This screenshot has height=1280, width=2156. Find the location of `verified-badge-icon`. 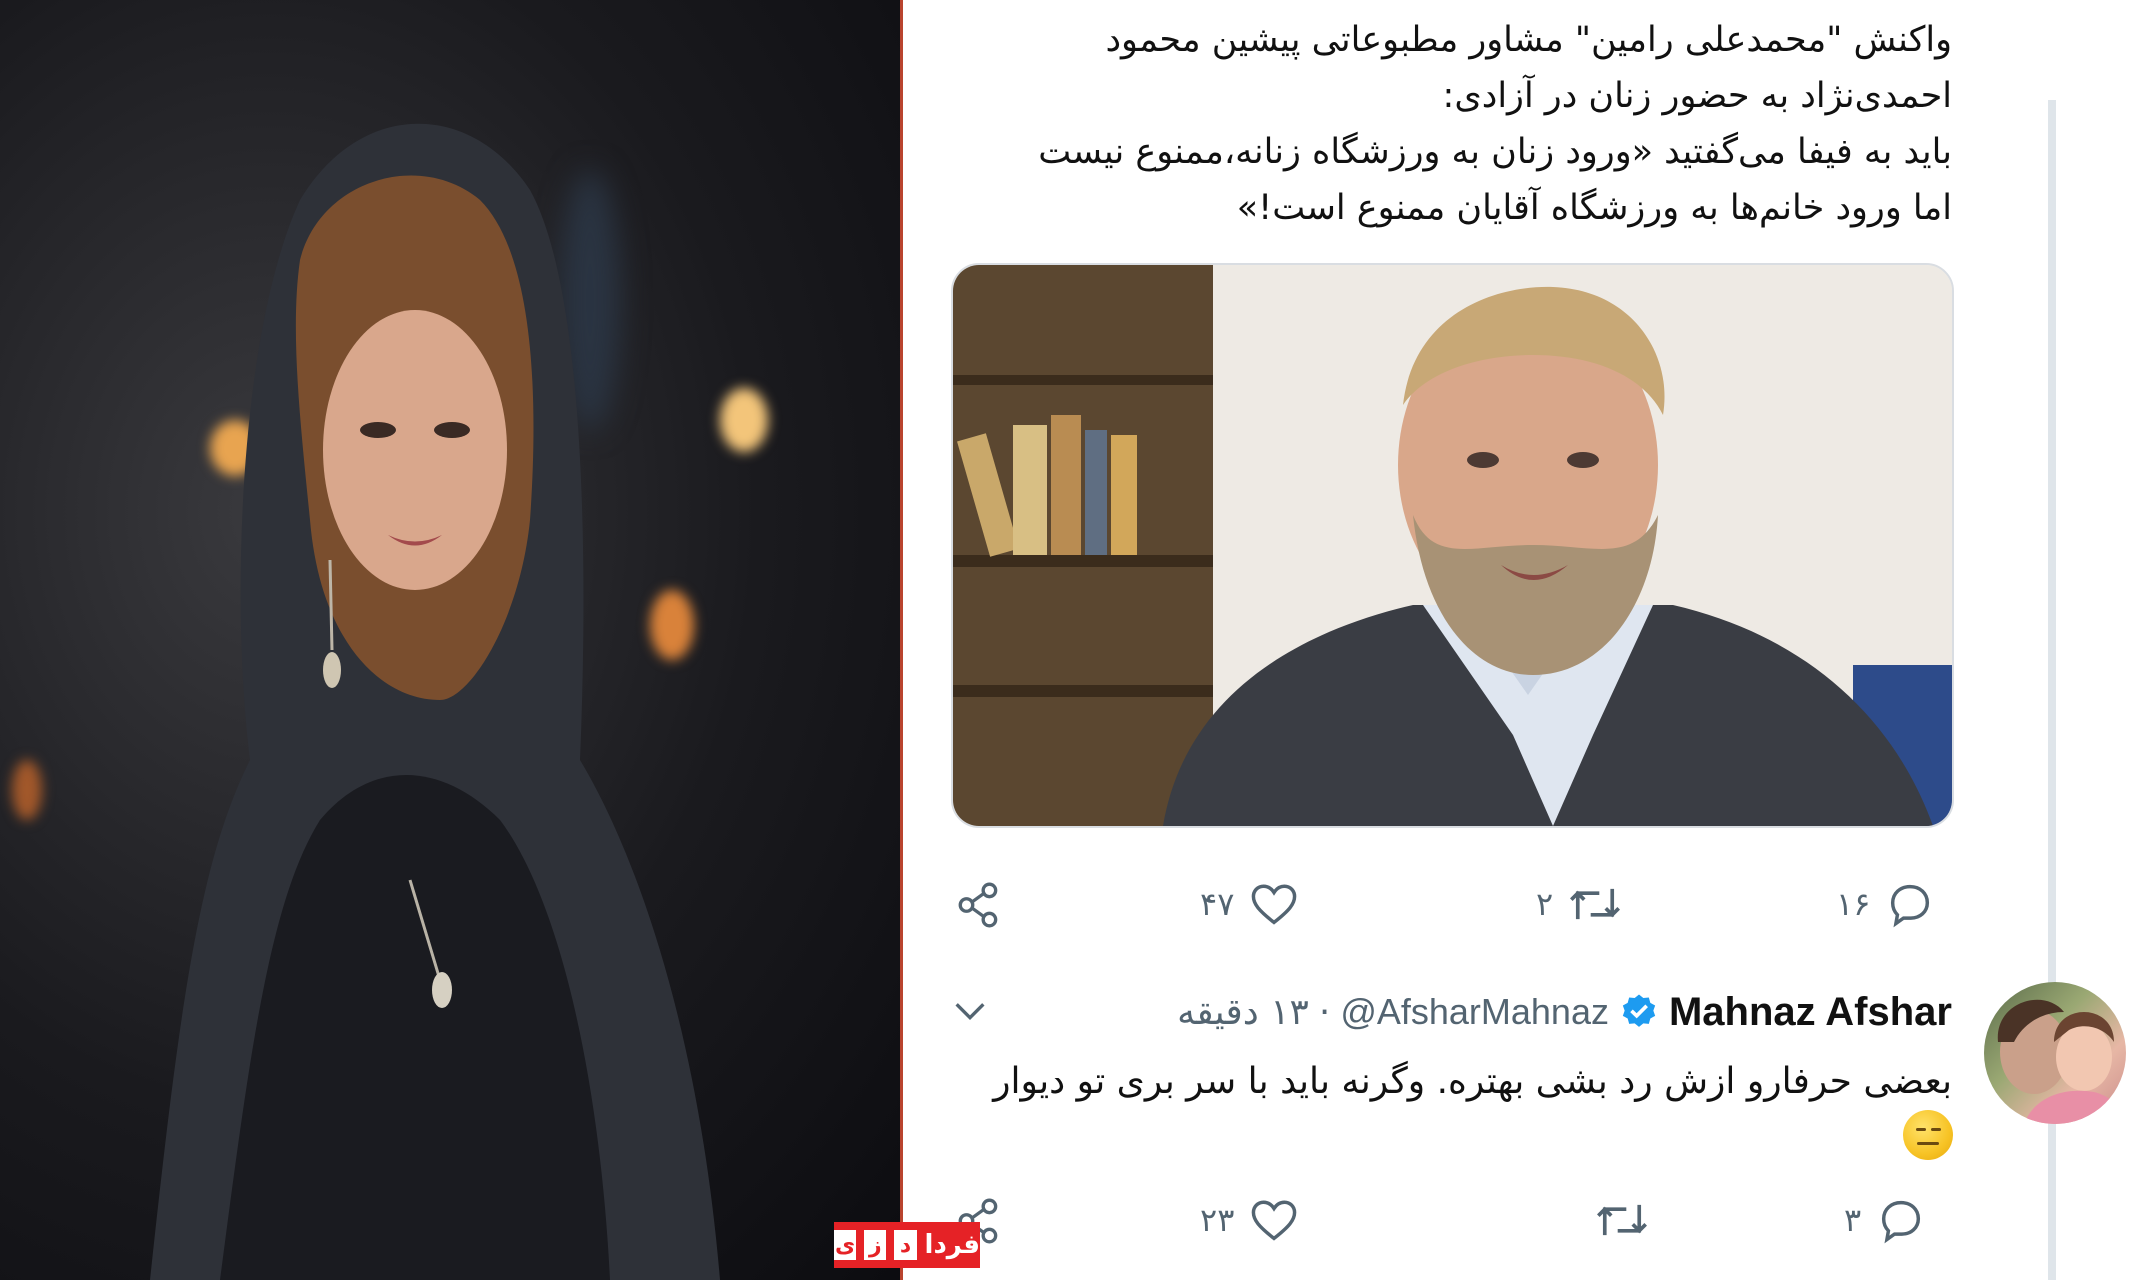

verified-badge-icon is located at coordinates (1639, 1010).